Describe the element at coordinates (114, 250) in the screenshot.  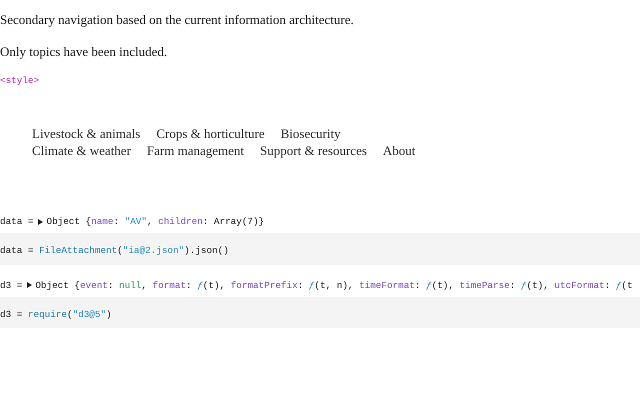
I see `cell-source-code: data = FileAttachment("ia@2.json").json()` at that location.